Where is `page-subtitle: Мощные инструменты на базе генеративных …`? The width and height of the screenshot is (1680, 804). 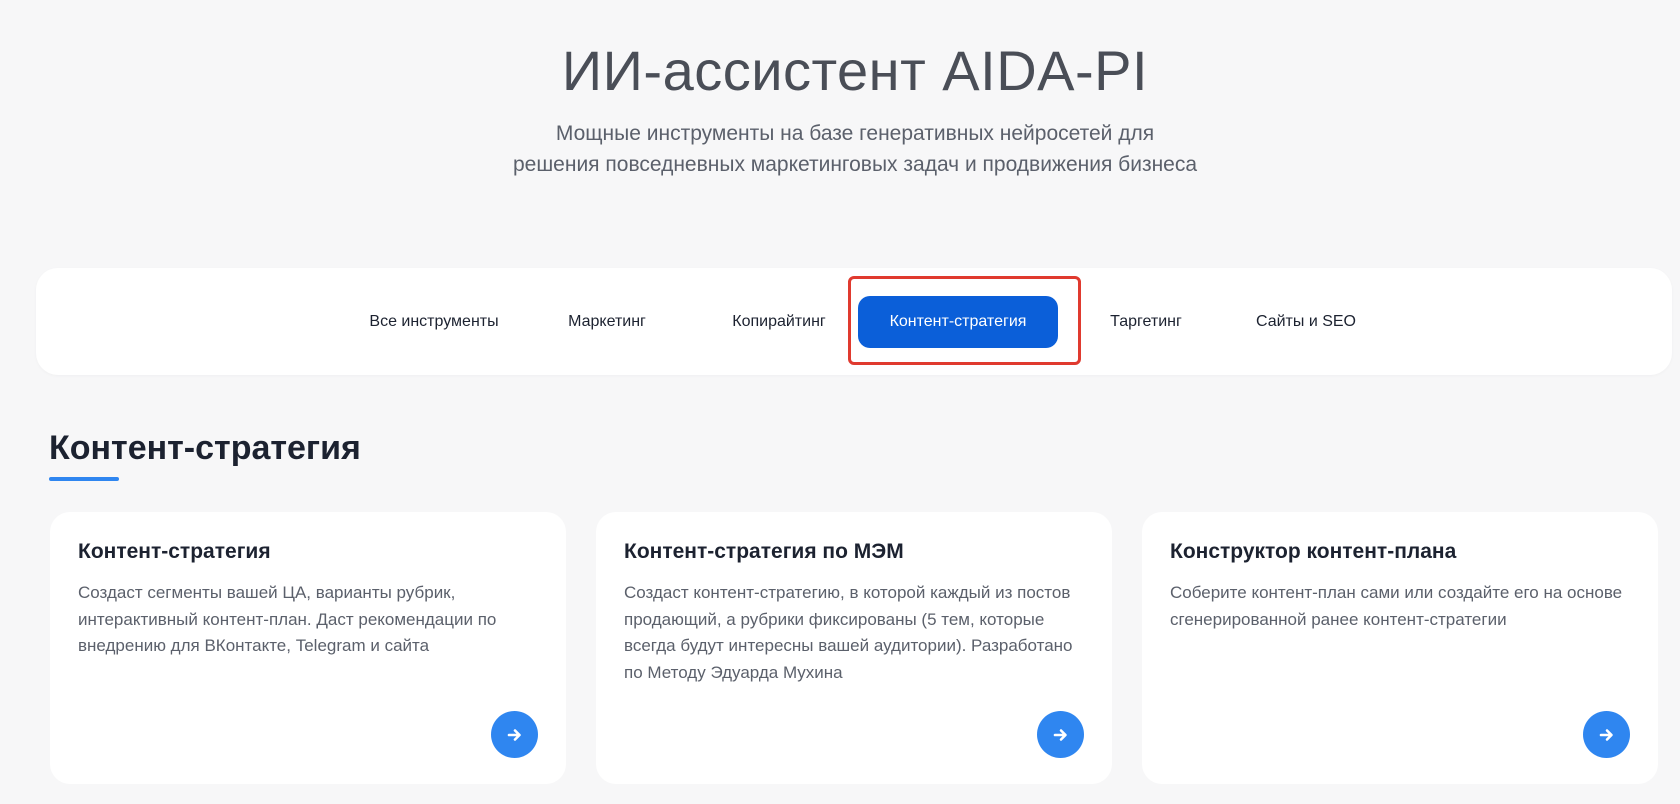 page-subtitle: Мощные инструменты на базе генеративных … is located at coordinates (840, 149).